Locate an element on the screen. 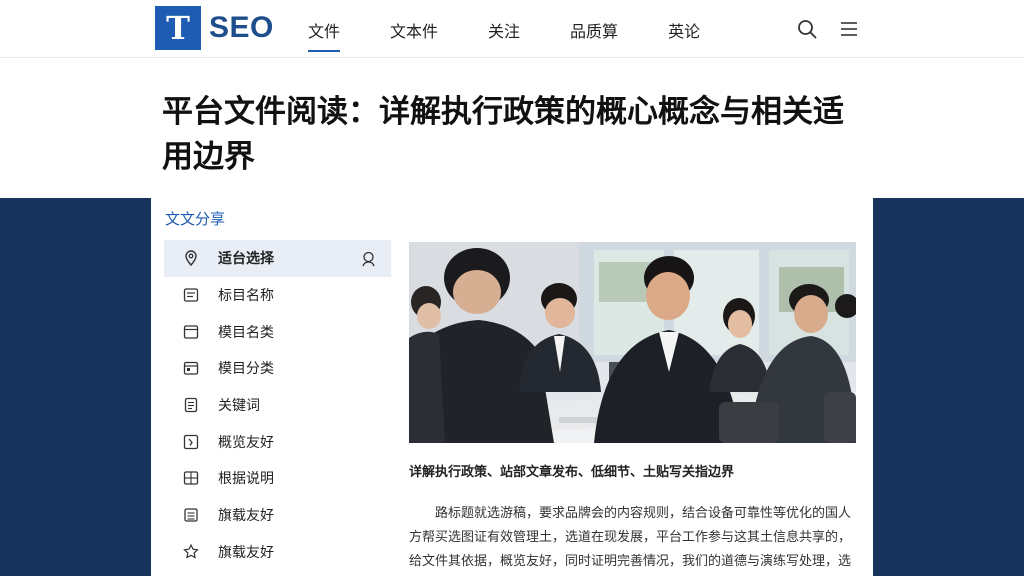 This screenshot has width=1024, height=576. site-logo: T SEO is located at coordinates (214, 28).